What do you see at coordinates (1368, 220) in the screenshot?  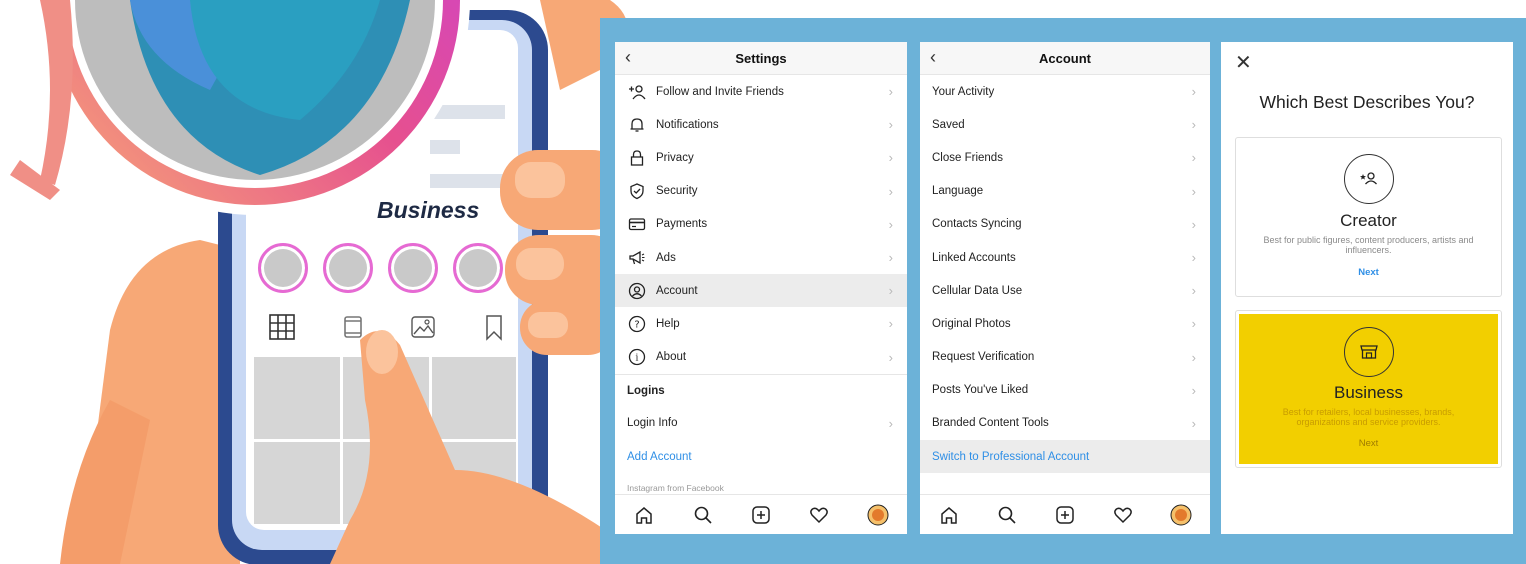 I see `creator-title: Creator` at bounding box center [1368, 220].